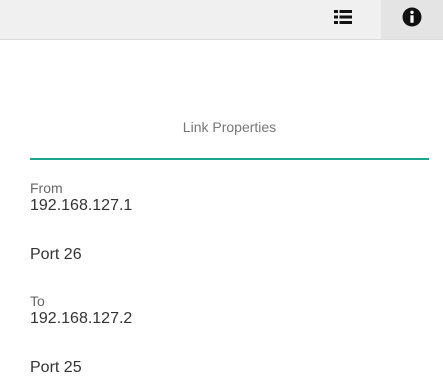 The width and height of the screenshot is (443, 391). I want to click on info-icon, so click(412, 19).